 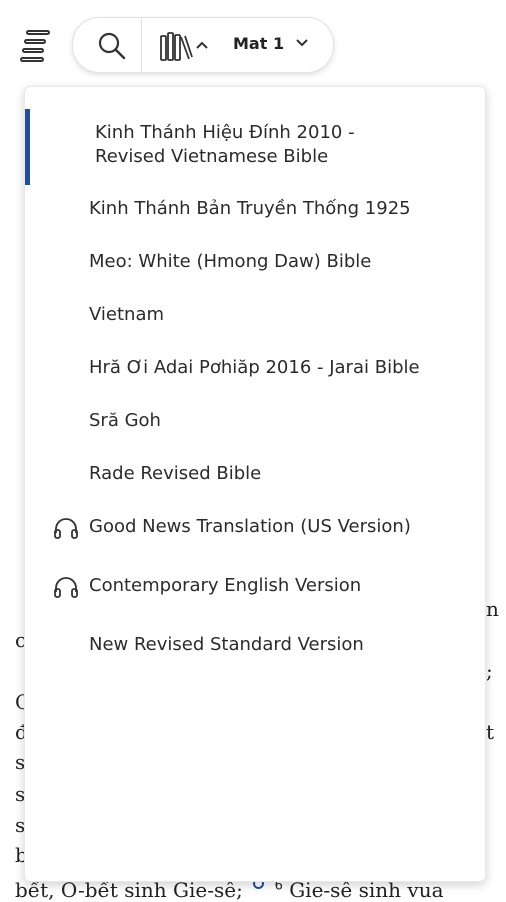 What do you see at coordinates (254, 367) in the screenshot?
I see `version-label: Hră Ơi Adai Pơhiăp 2016 - Jarai Bible` at bounding box center [254, 367].